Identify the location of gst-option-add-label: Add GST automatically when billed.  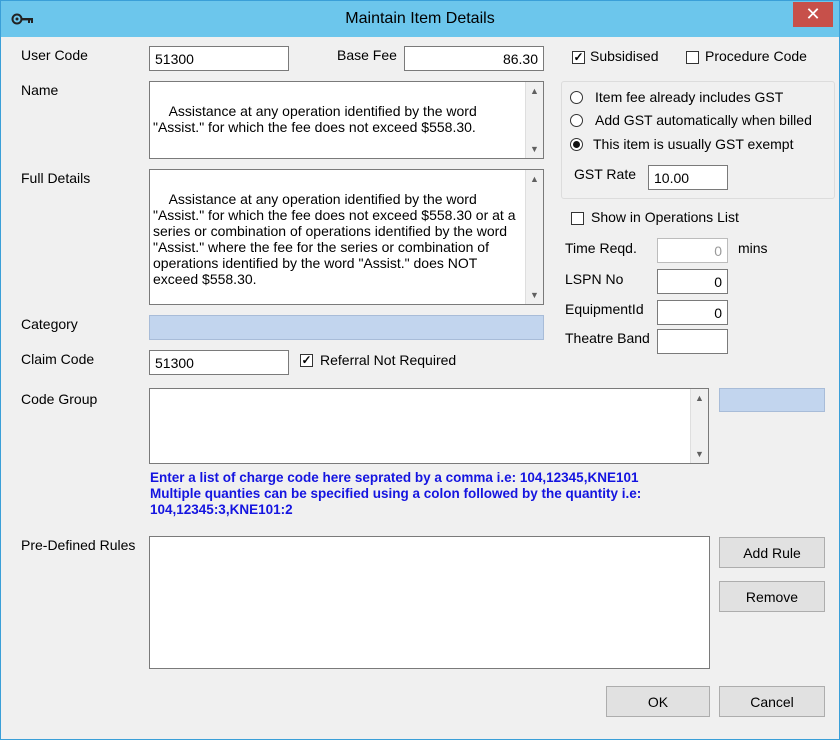
(703, 120).